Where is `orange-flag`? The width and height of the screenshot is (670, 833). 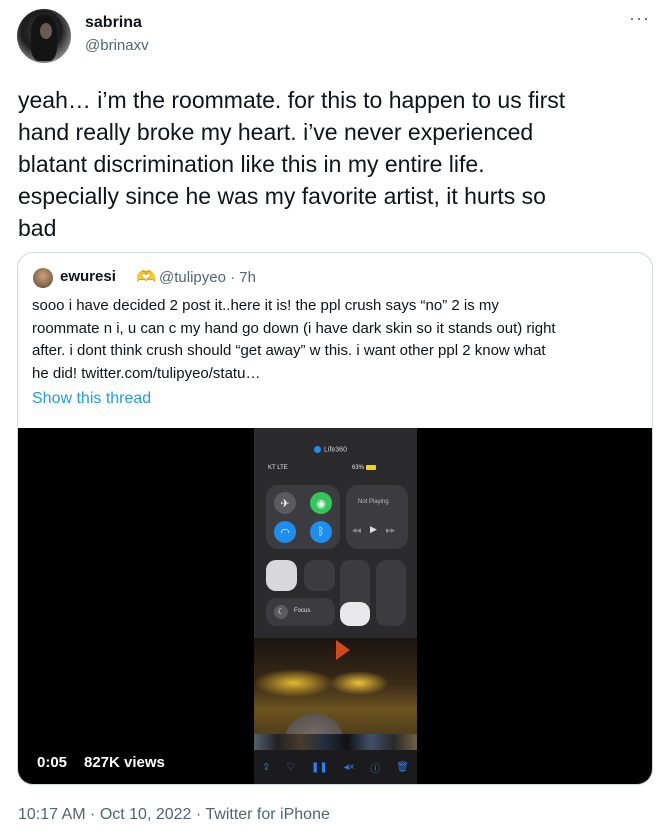
orange-flag is located at coordinates (343, 650).